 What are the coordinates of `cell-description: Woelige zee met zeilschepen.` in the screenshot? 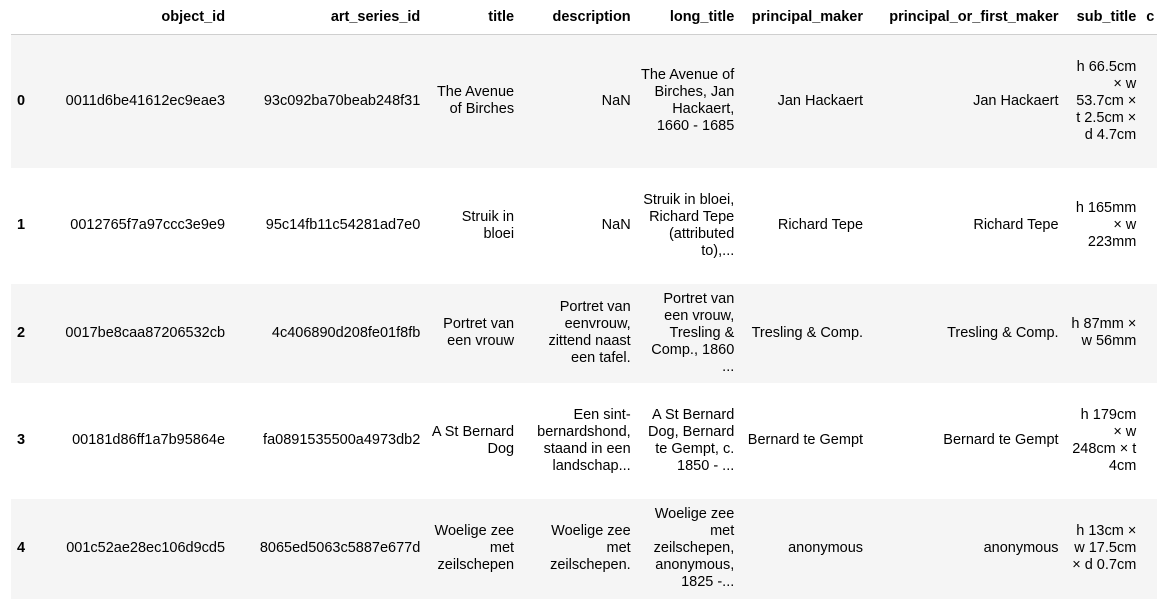 It's located at (590, 548).